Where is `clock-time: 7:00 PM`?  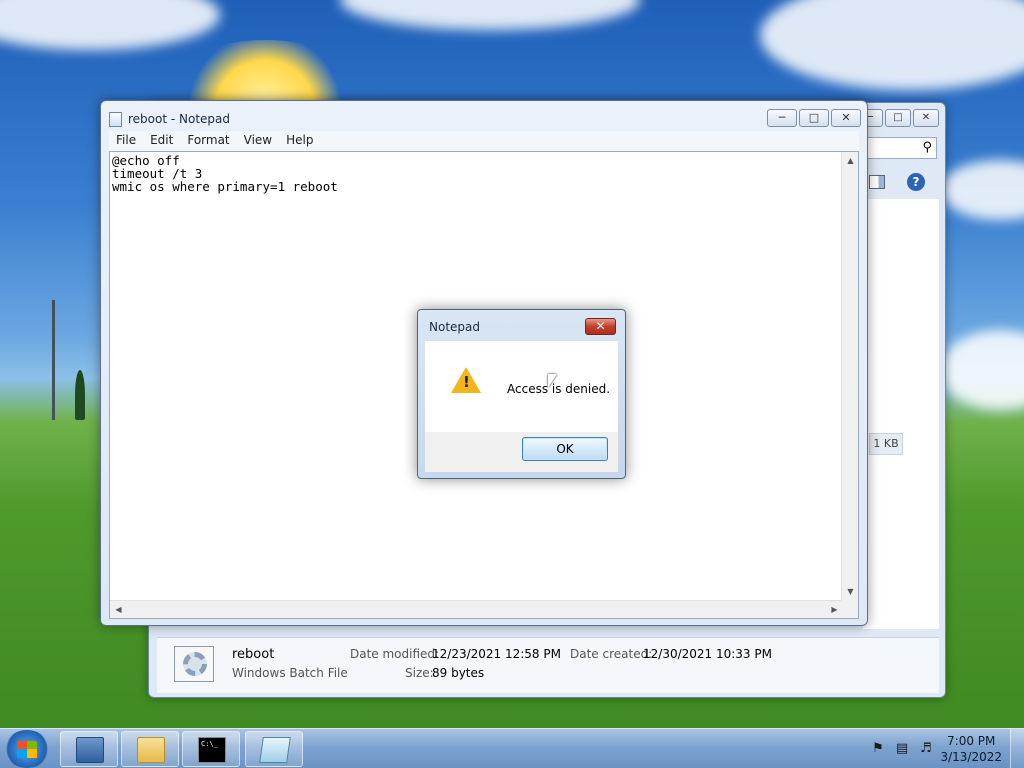 clock-time: 7:00 PM is located at coordinates (971, 741).